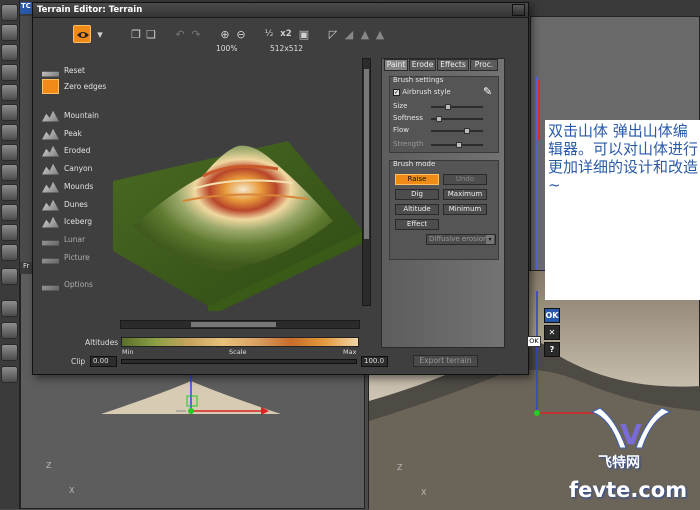  What do you see at coordinates (78, 284) in the screenshot?
I see `list-item-label: Options` at bounding box center [78, 284].